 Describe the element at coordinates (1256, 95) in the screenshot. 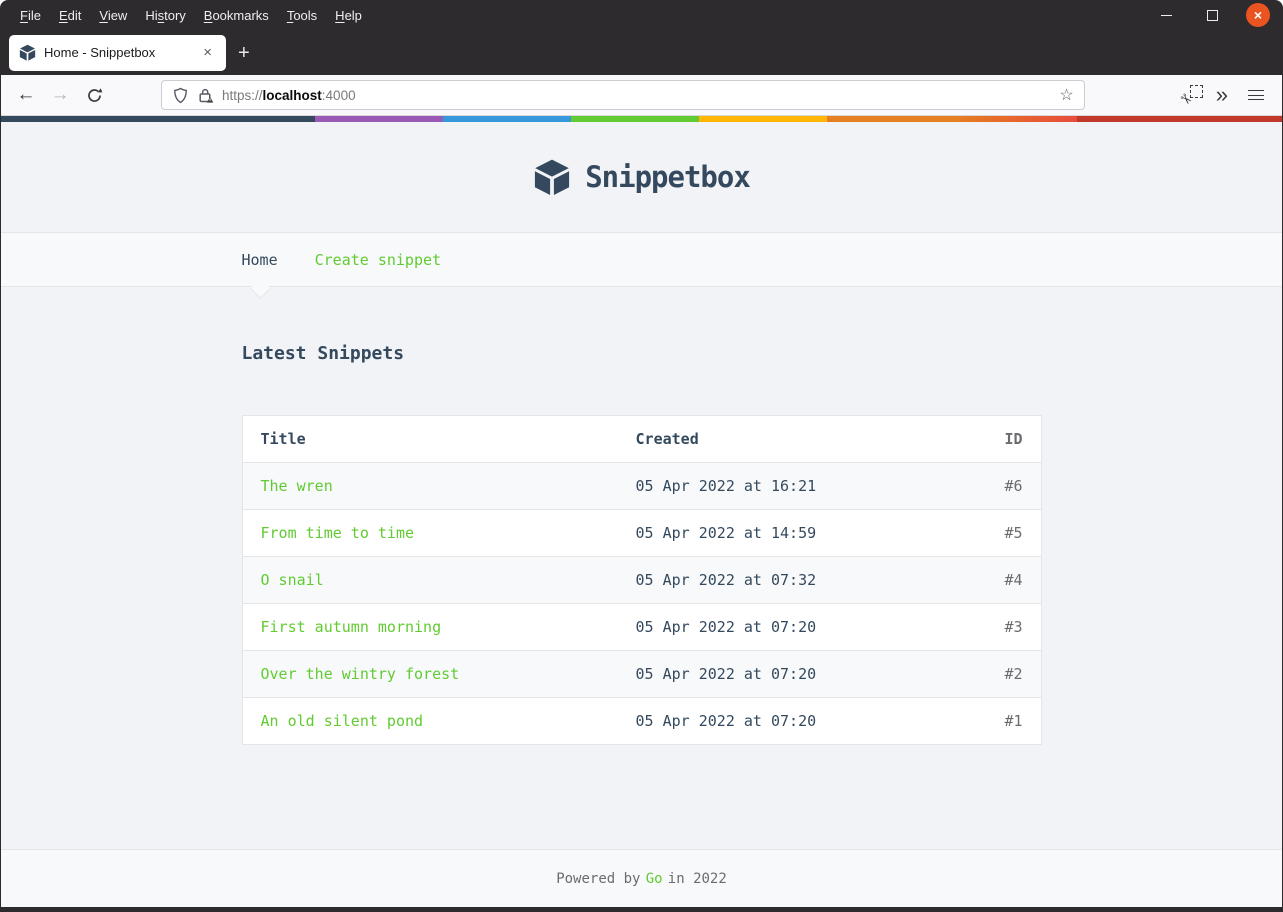

I see `app-menu-button` at that location.